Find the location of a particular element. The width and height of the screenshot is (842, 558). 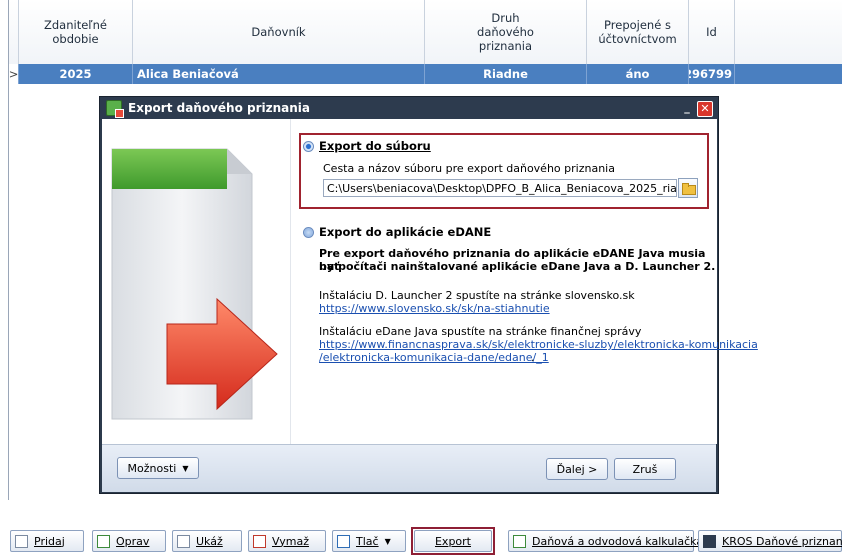

options-label: Možnosti is located at coordinates (152, 468).